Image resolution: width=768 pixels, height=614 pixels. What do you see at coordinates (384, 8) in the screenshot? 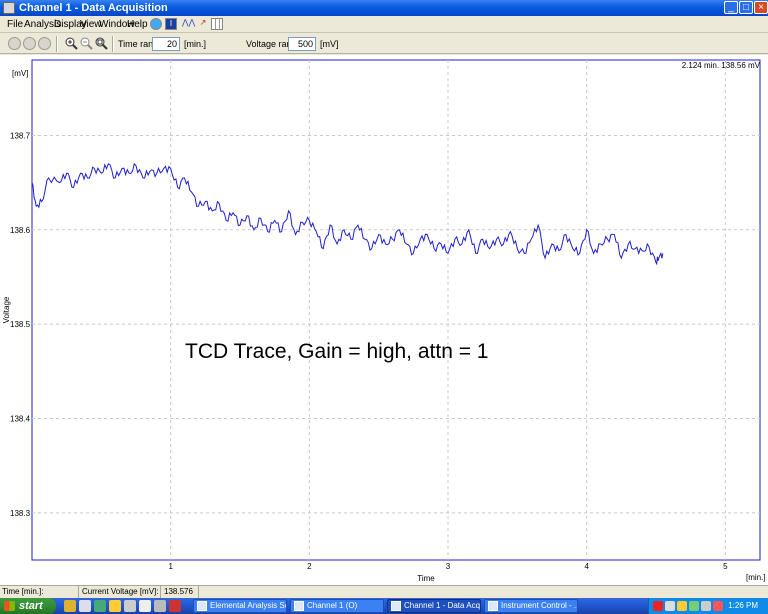
I see `title-bar: Channel 1 - Data Acquisition _ □ ×` at bounding box center [384, 8].